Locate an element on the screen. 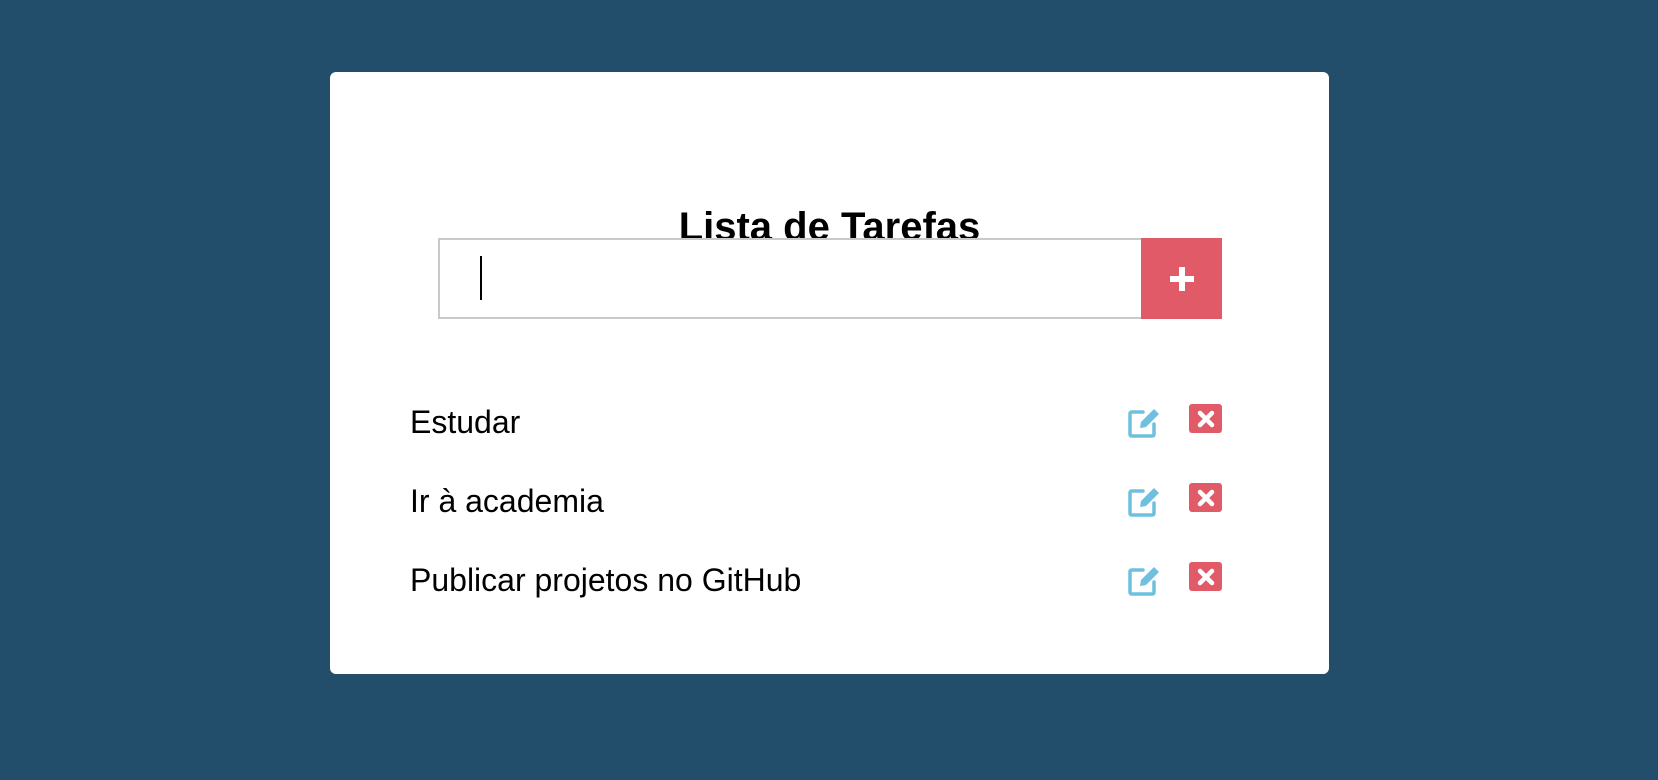  list-item: Ir à academia is located at coordinates (816, 500).